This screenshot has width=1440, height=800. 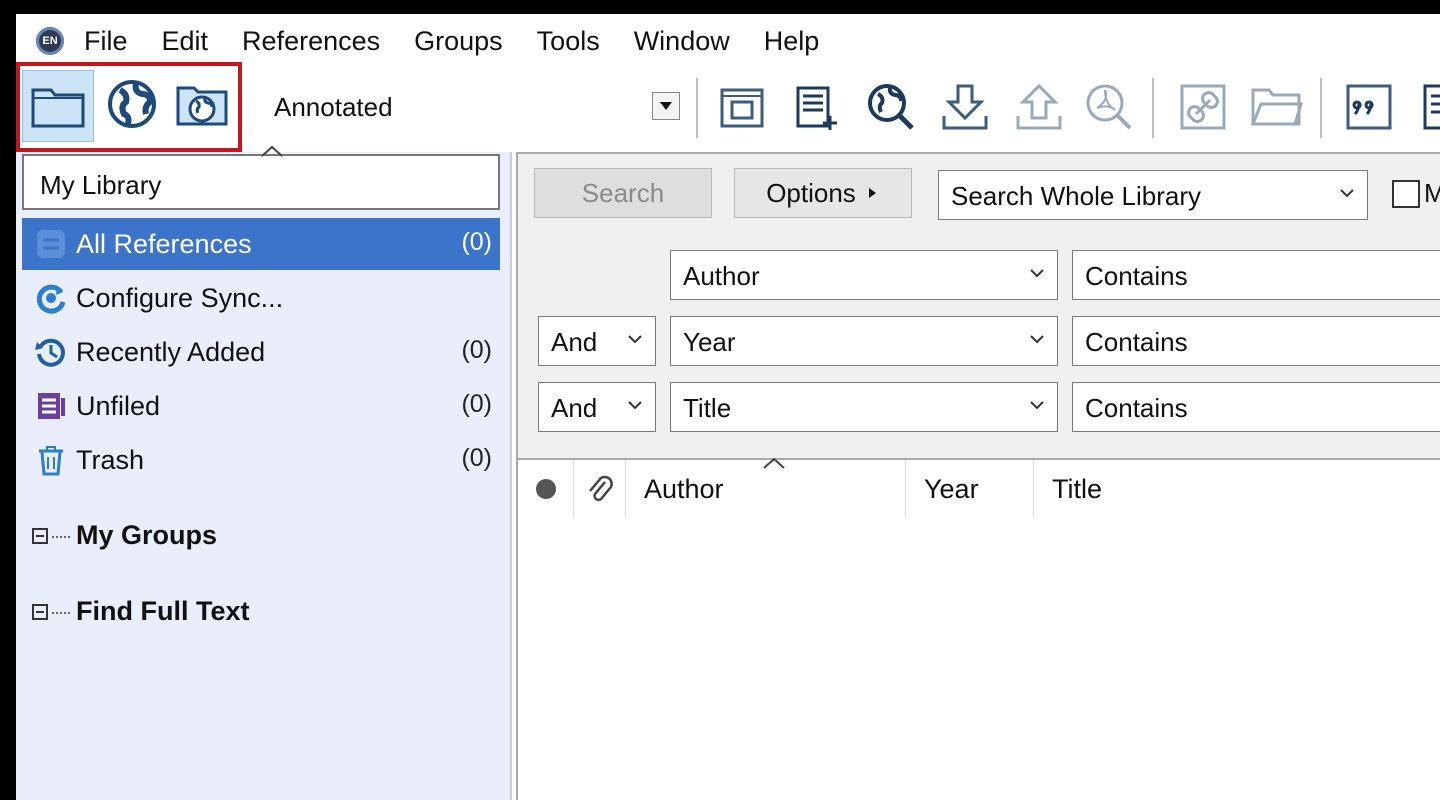 I want to click on open-link-icon, so click(x=1203, y=107).